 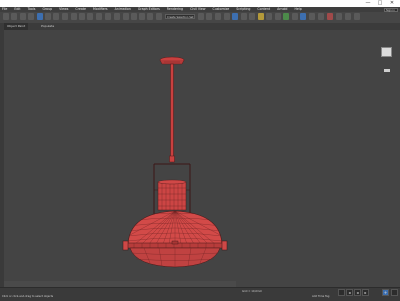 I want to click on rendered-frame-window-icon, so click(x=278, y=16).